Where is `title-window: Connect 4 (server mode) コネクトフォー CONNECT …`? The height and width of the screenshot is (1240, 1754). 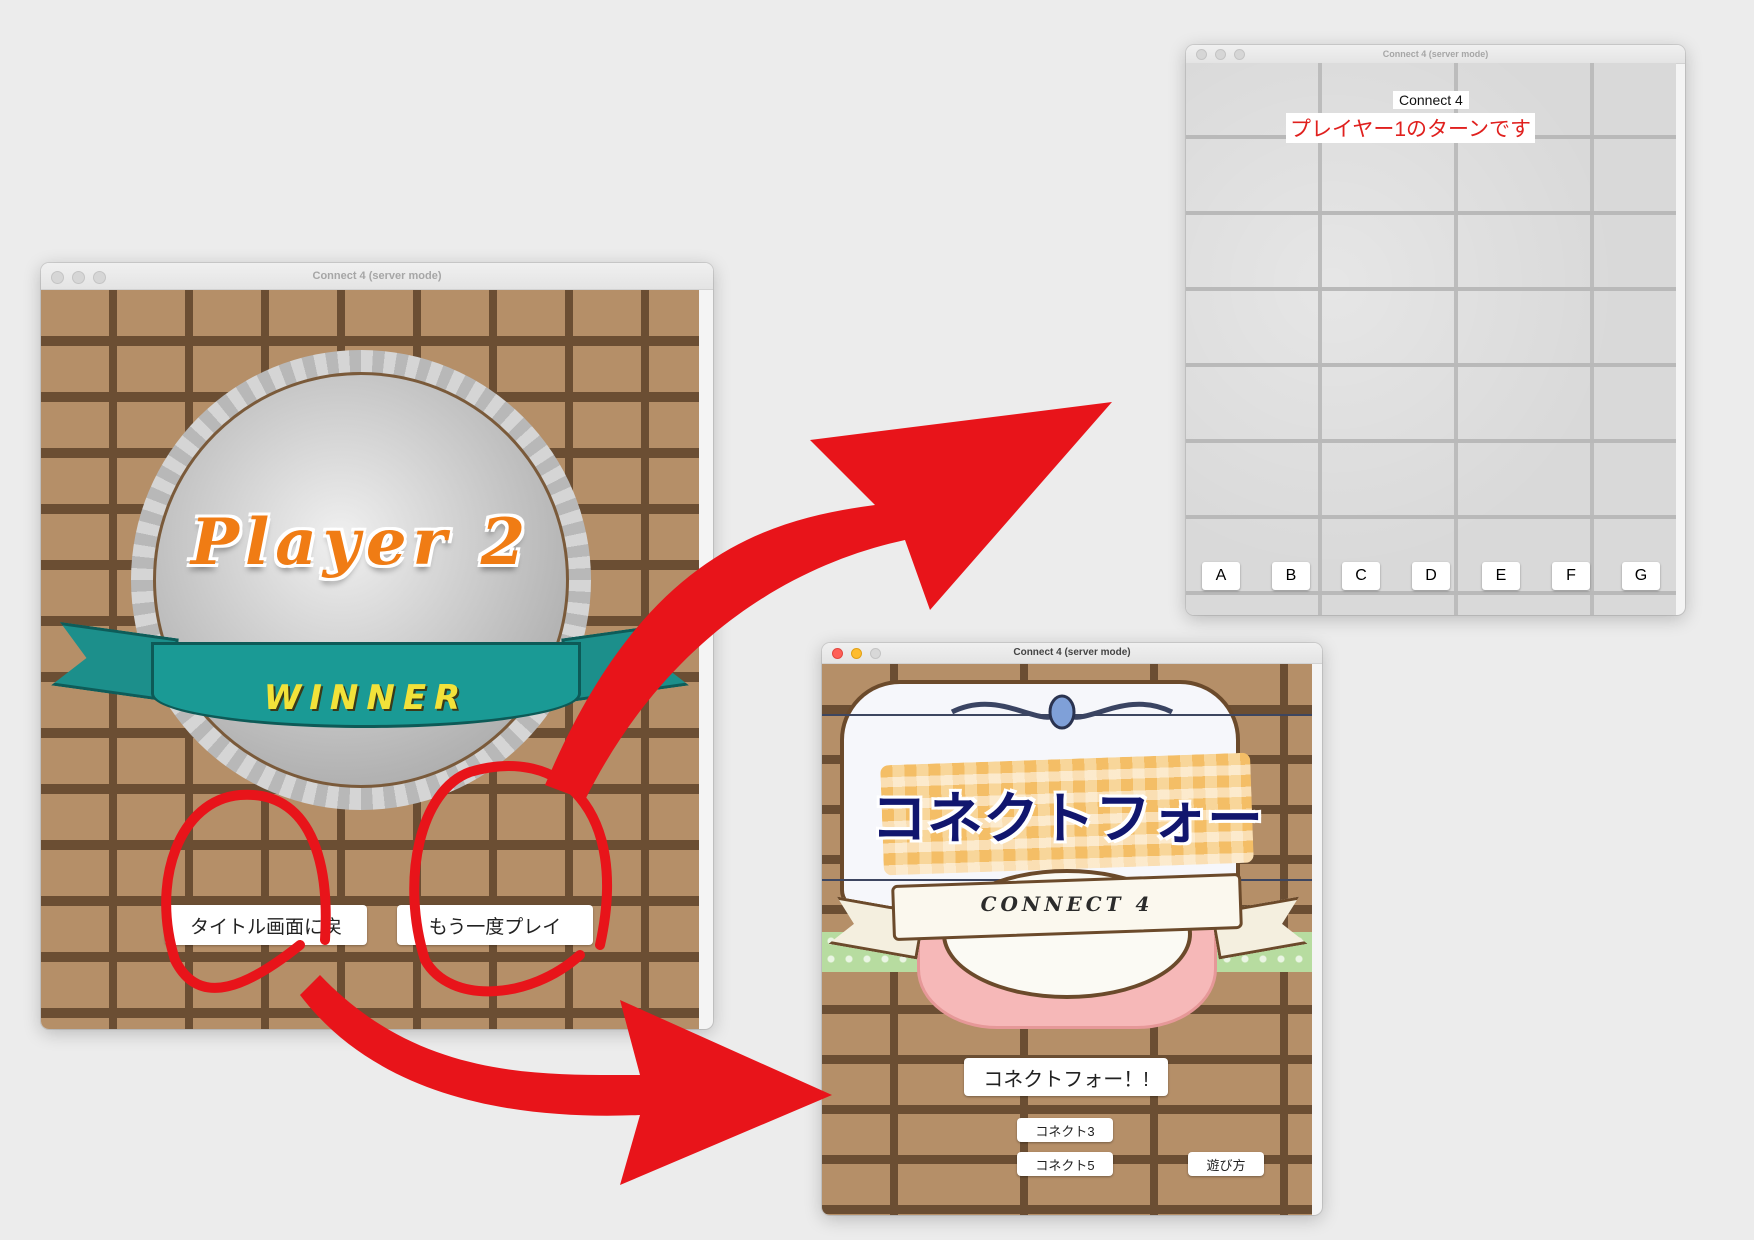
title-window: Connect 4 (server mode) コネクトフォー CONNECT … is located at coordinates (1072, 929).